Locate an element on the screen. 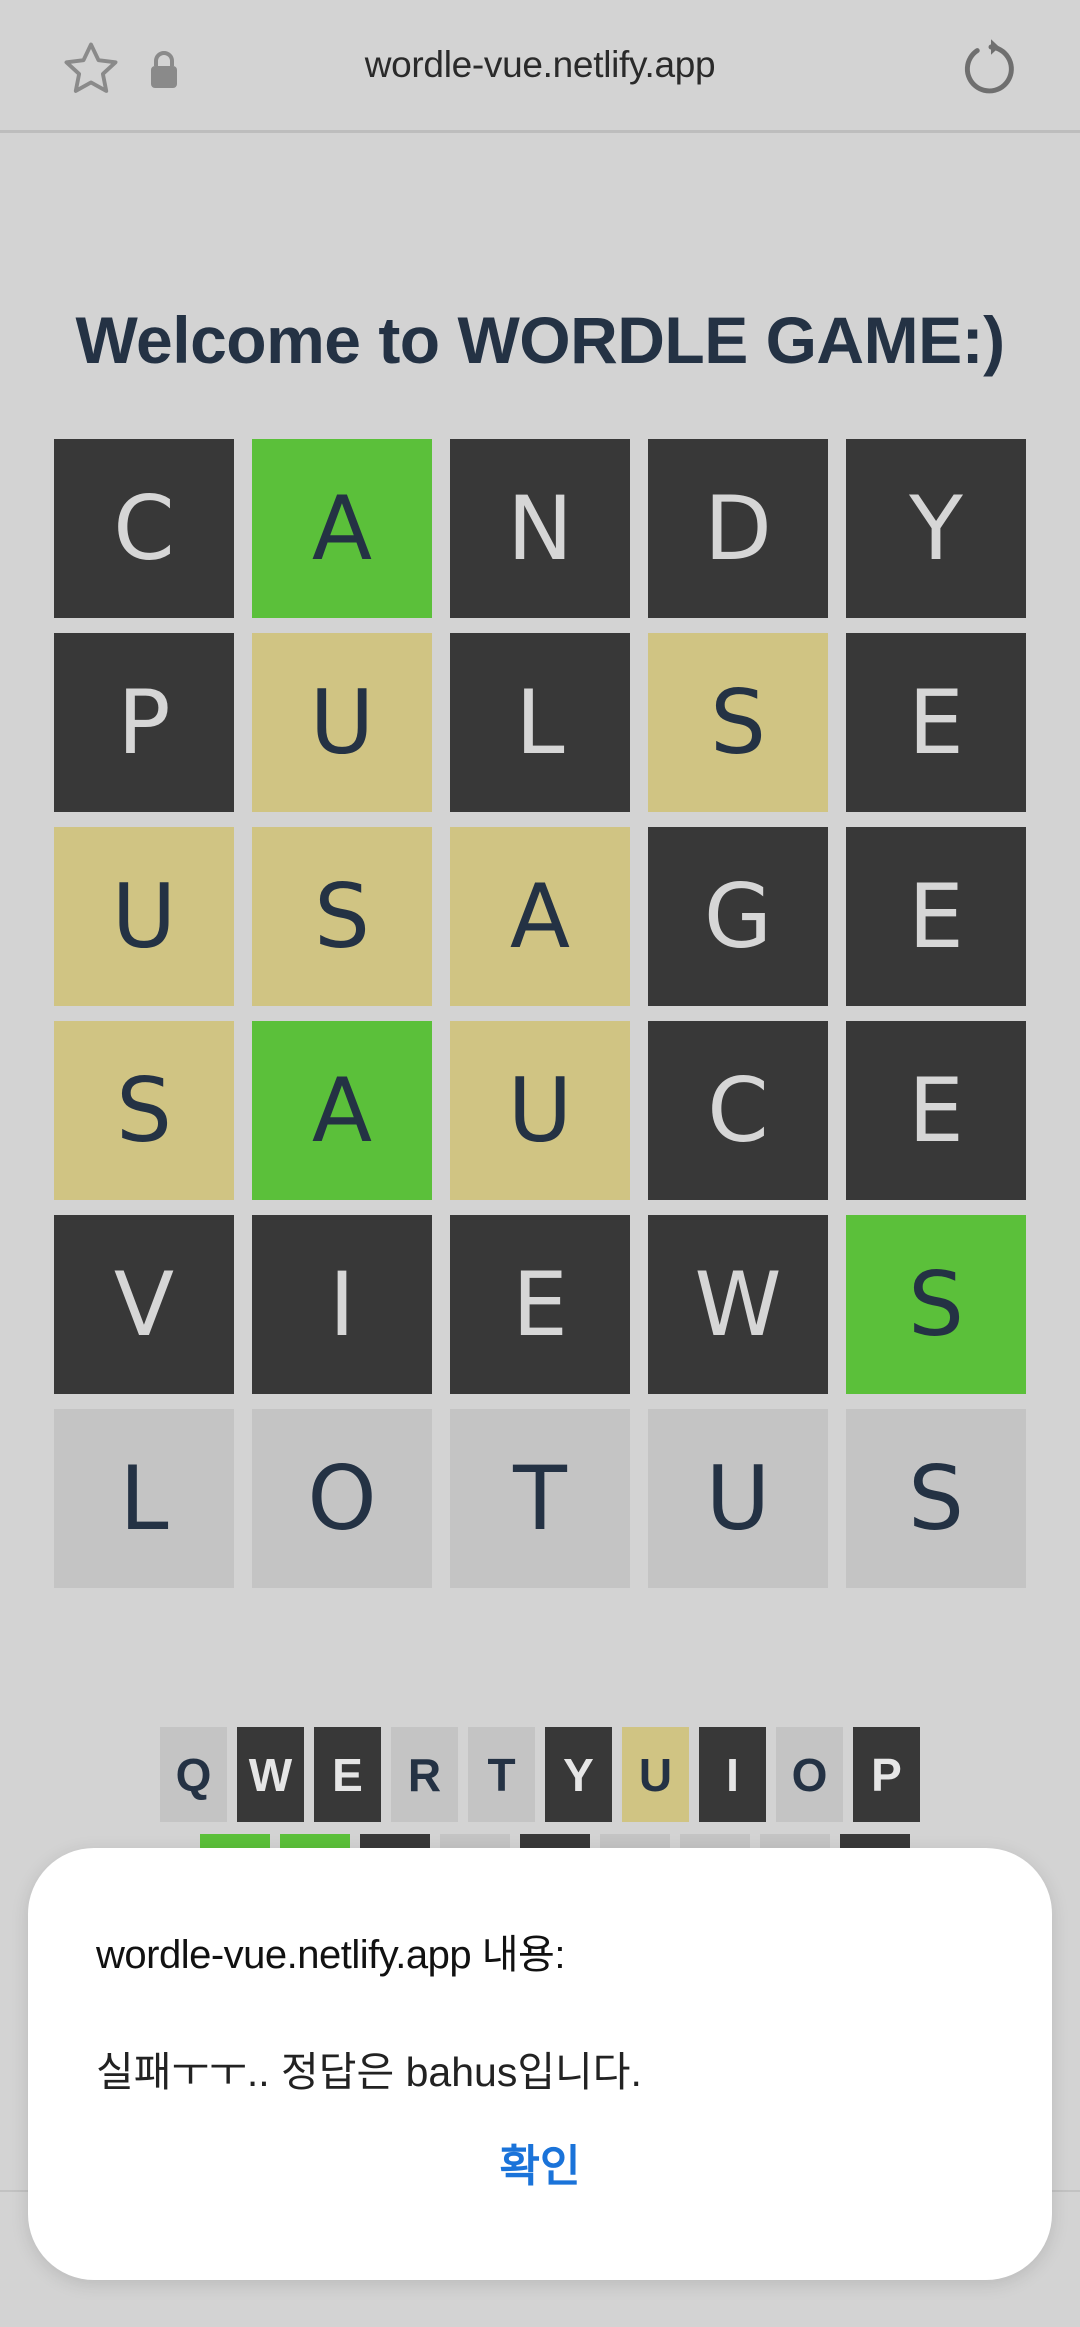 The image size is (1080, 2327). dialog-message: 실패ㅜㅜ.. 정답은 bahus입니다. is located at coordinates (369, 2072).